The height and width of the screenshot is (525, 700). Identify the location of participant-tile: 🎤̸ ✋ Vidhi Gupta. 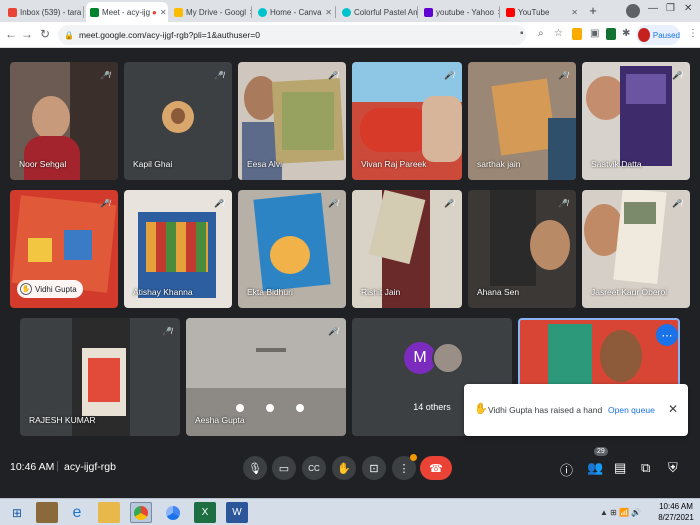
(64, 249).